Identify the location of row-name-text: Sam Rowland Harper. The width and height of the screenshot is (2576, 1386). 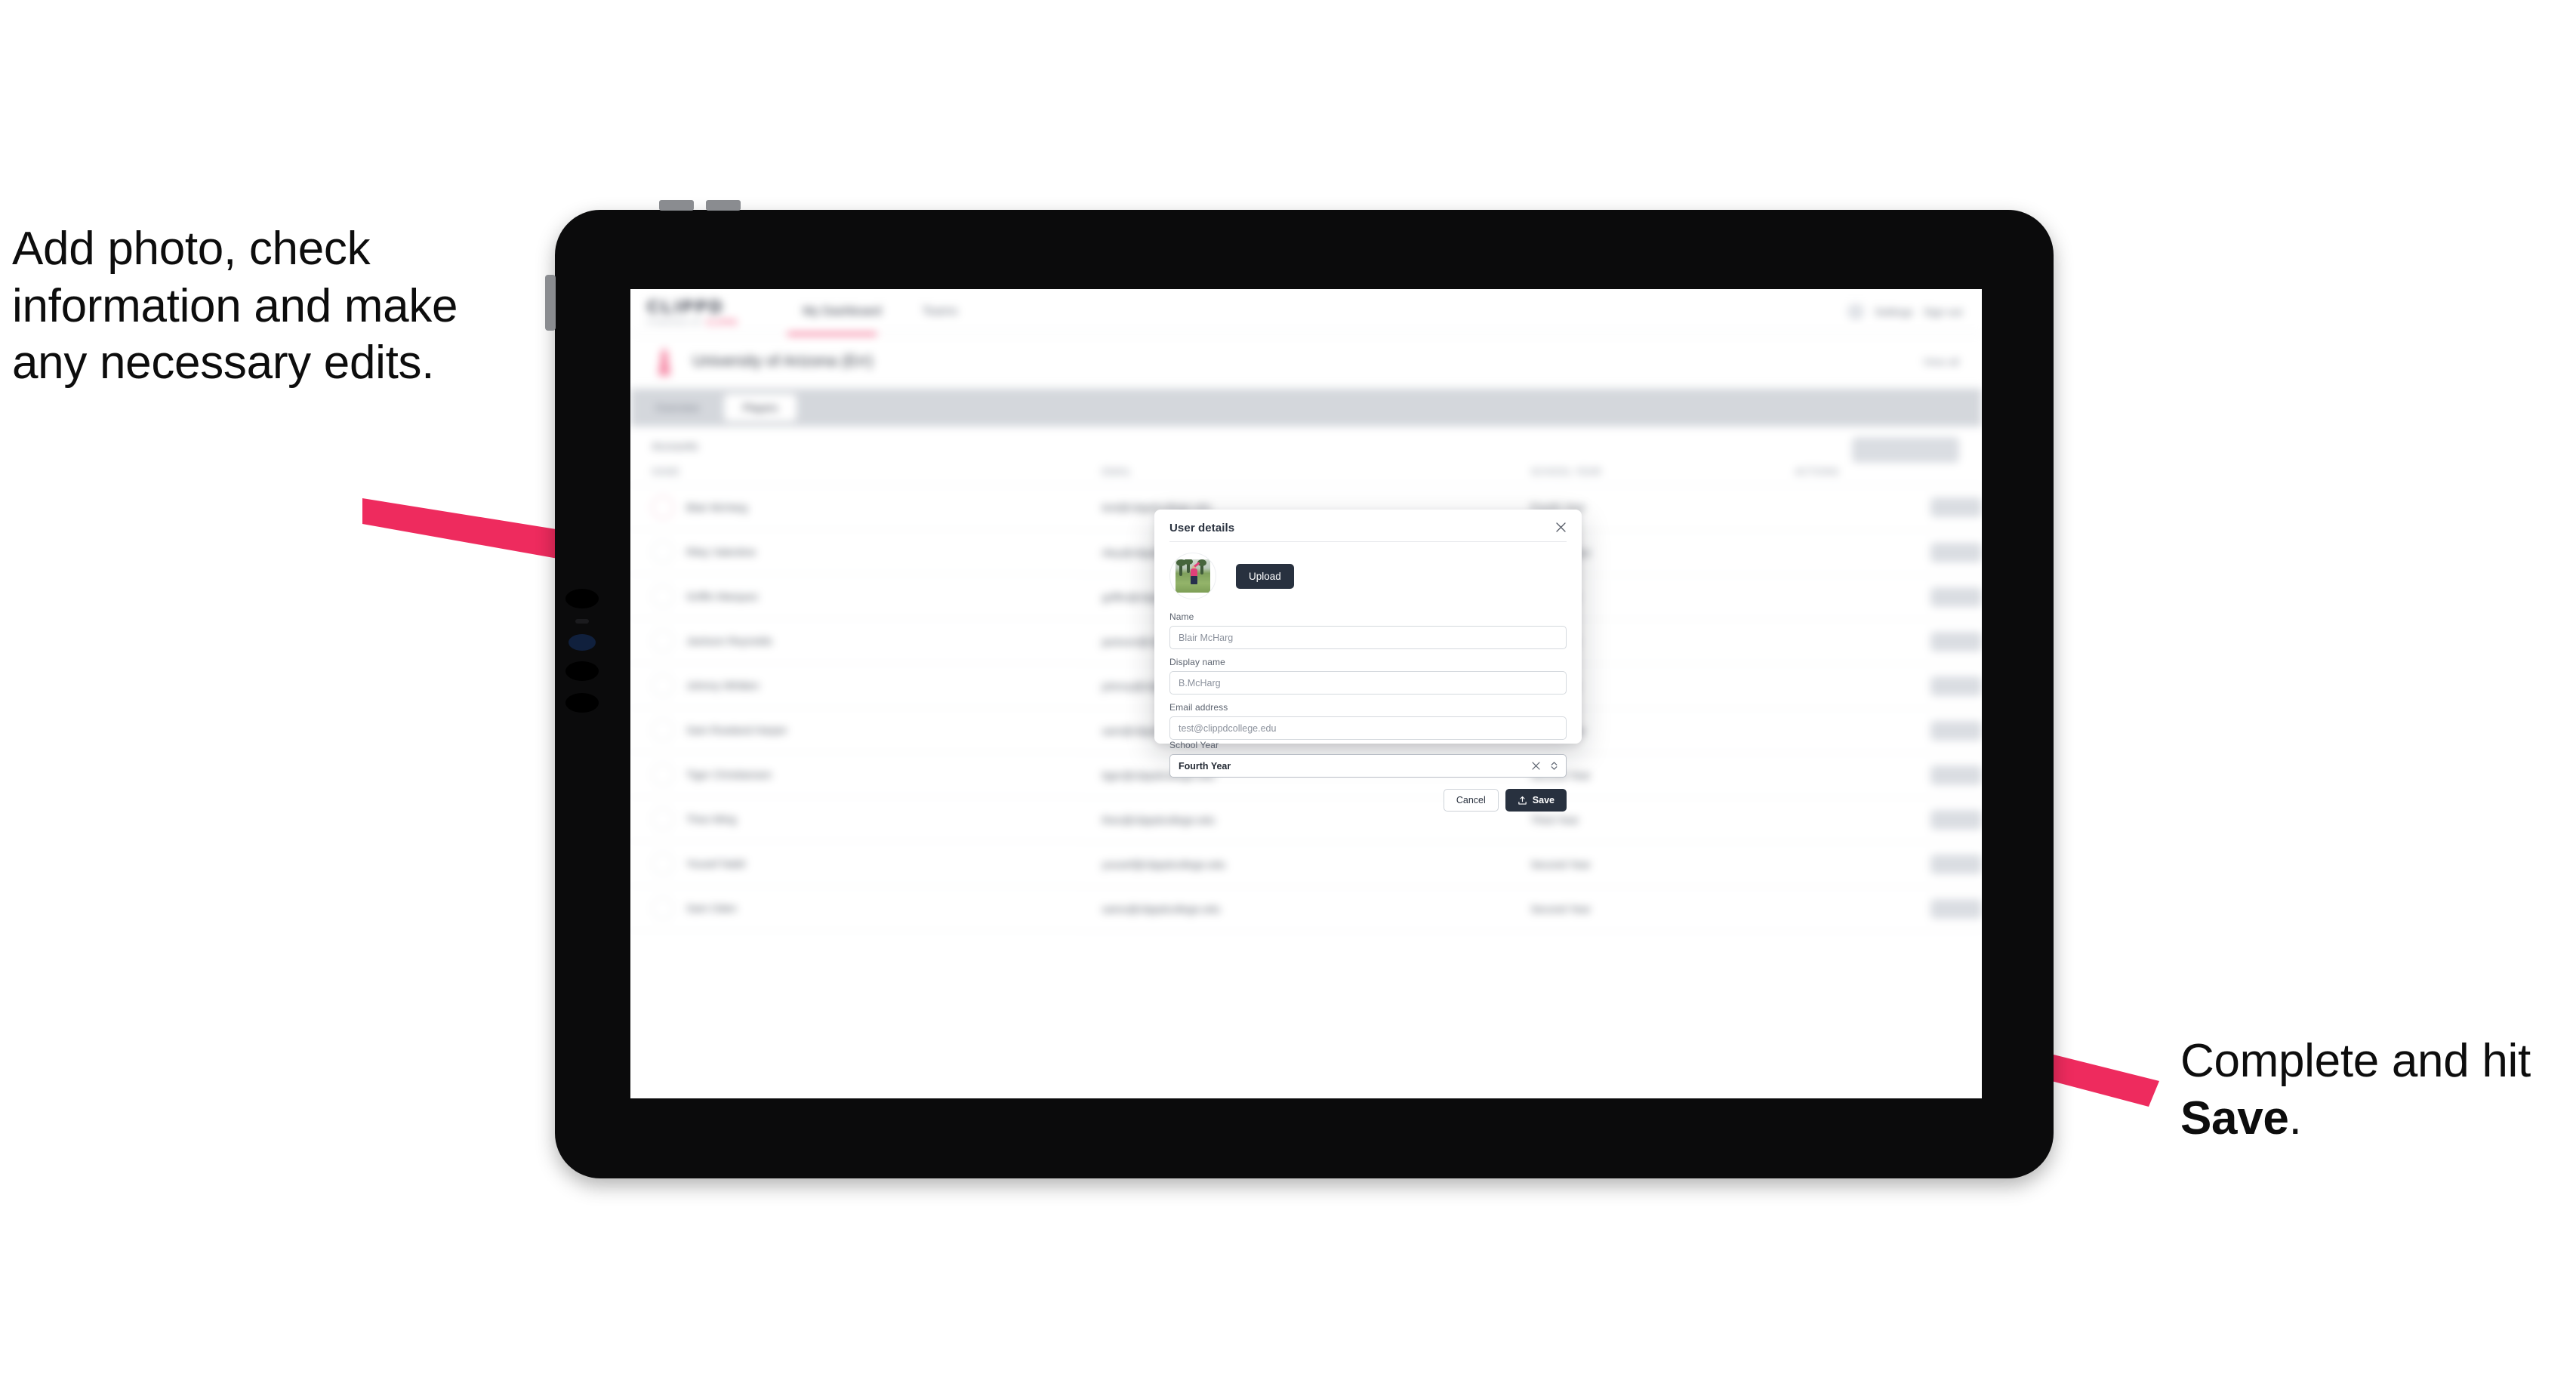
(736, 730).